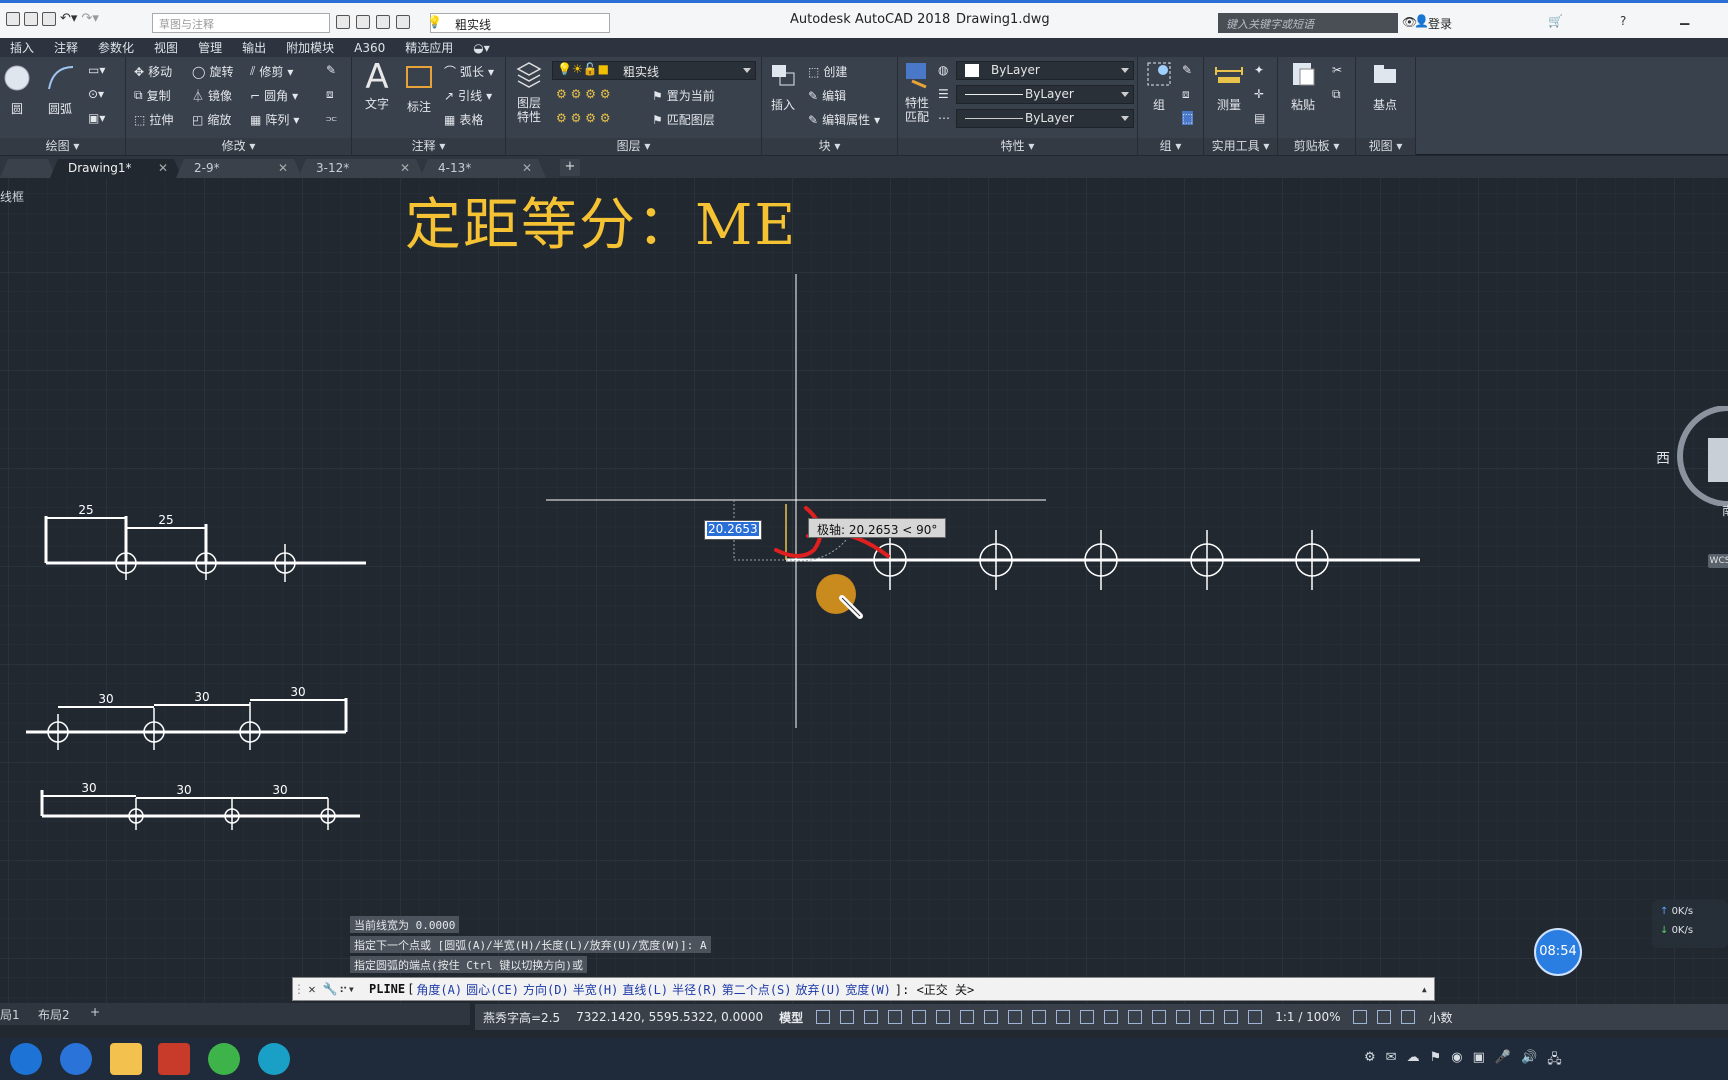 The image size is (1728, 1080). I want to click on cart-icon: 🛒, so click(1555, 21).